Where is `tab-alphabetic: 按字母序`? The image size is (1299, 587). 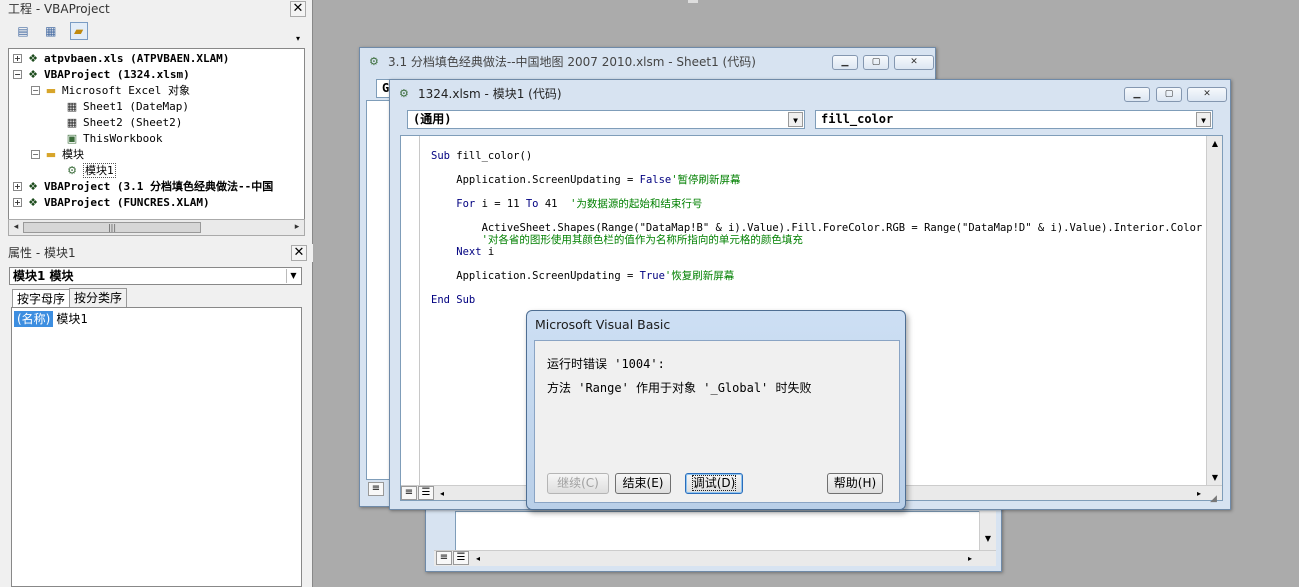 tab-alphabetic: 按字母序 is located at coordinates (41, 299).